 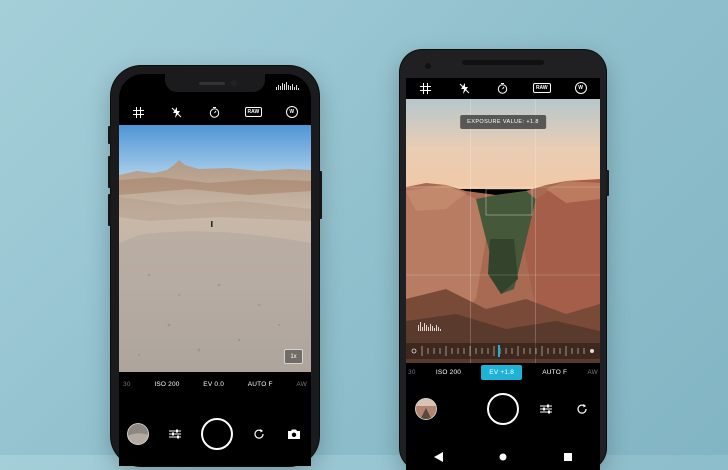 I want to click on ev-slider-track, so click(x=502, y=351).